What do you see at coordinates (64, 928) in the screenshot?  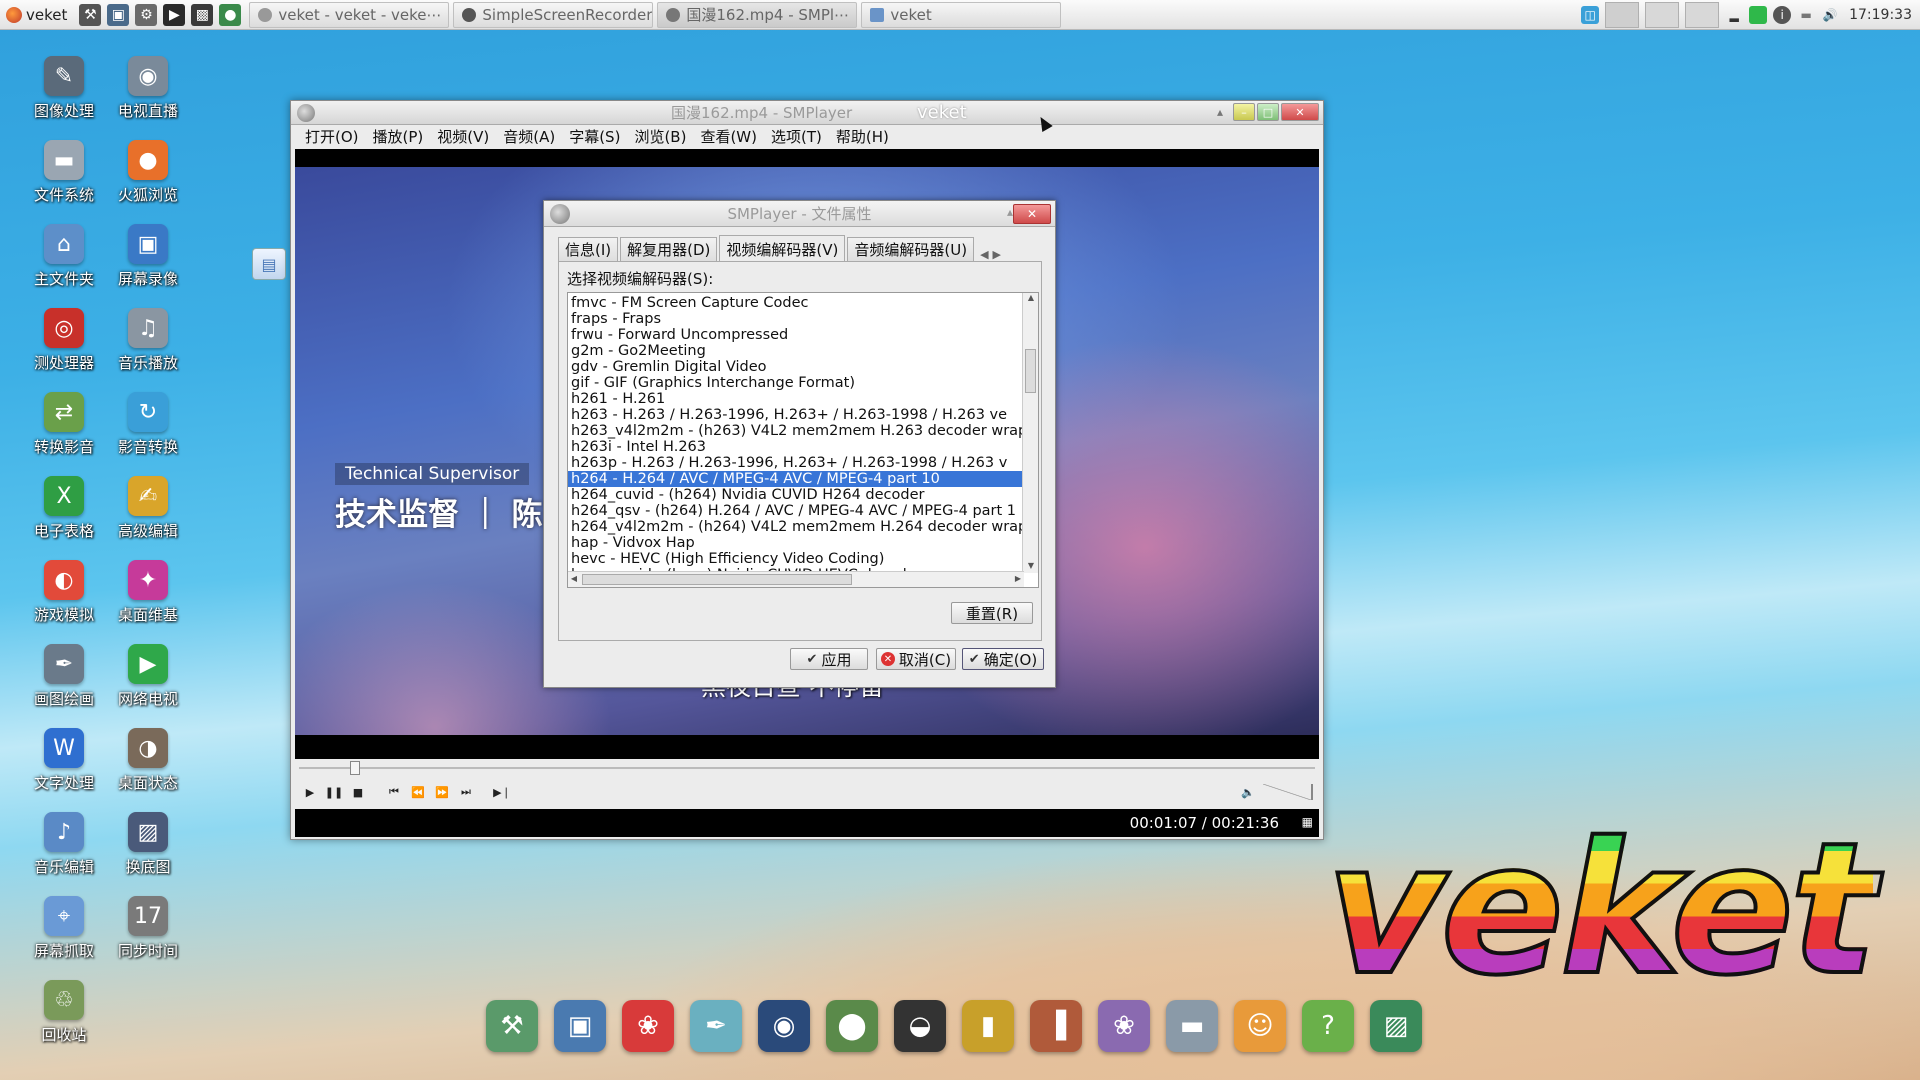 I see `desktop-icon: ⌖ 屏幕抓取` at bounding box center [64, 928].